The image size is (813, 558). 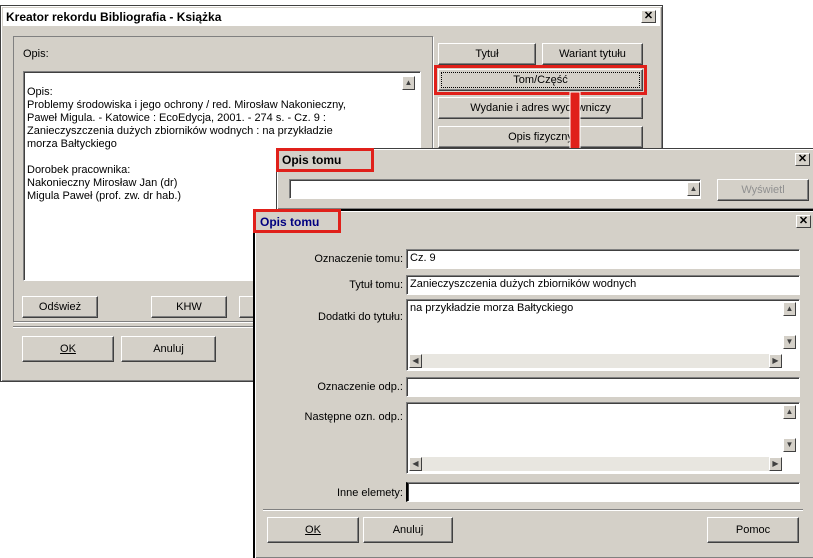 I want to click on opis-tomu-titlebar: Opis tomu ✕, so click(x=535, y=222).